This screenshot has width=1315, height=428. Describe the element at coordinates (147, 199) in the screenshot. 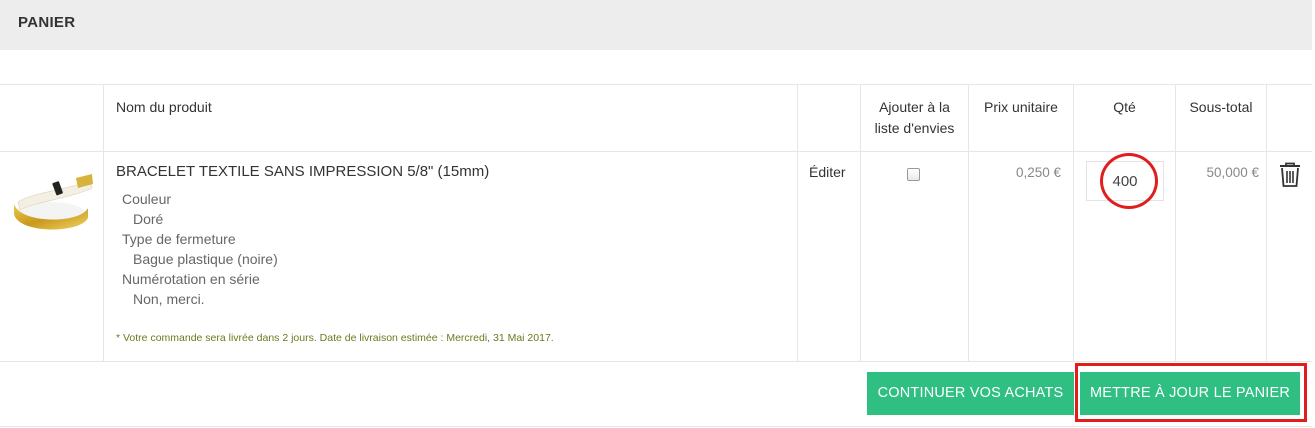

I see `option-label-color: Couleur` at that location.